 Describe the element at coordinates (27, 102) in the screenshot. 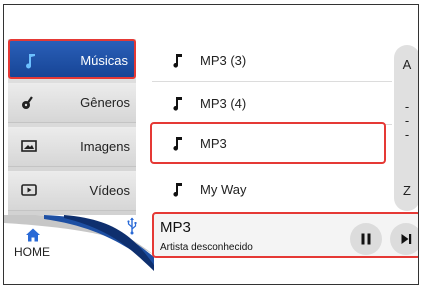

I see `guitar-icon` at that location.